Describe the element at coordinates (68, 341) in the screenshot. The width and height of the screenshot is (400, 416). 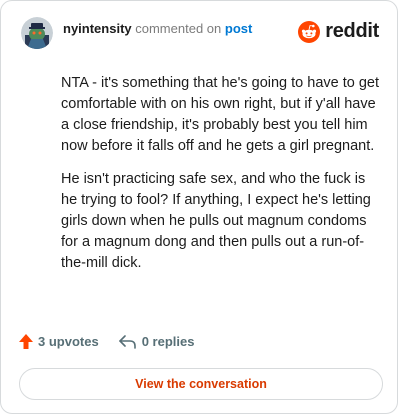
I see `upvote-count: 3 upvotes` at that location.